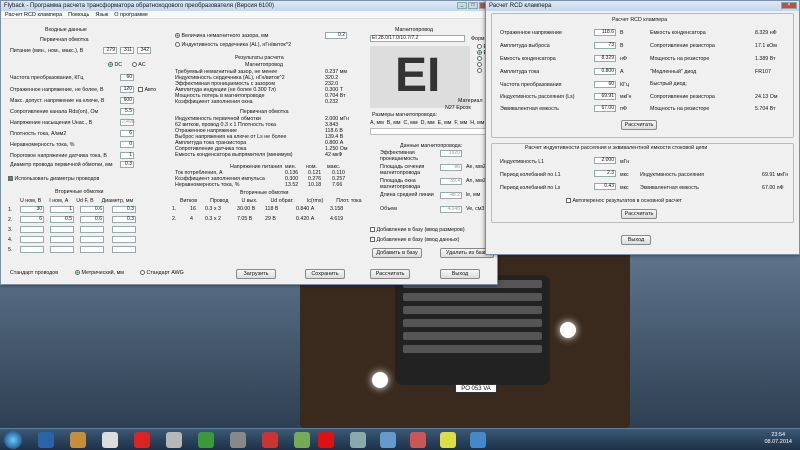  What do you see at coordinates (642, 6) in the screenshot?
I see `rcd-title-bar: Расчет RCD клампера ×` at bounding box center [642, 6].